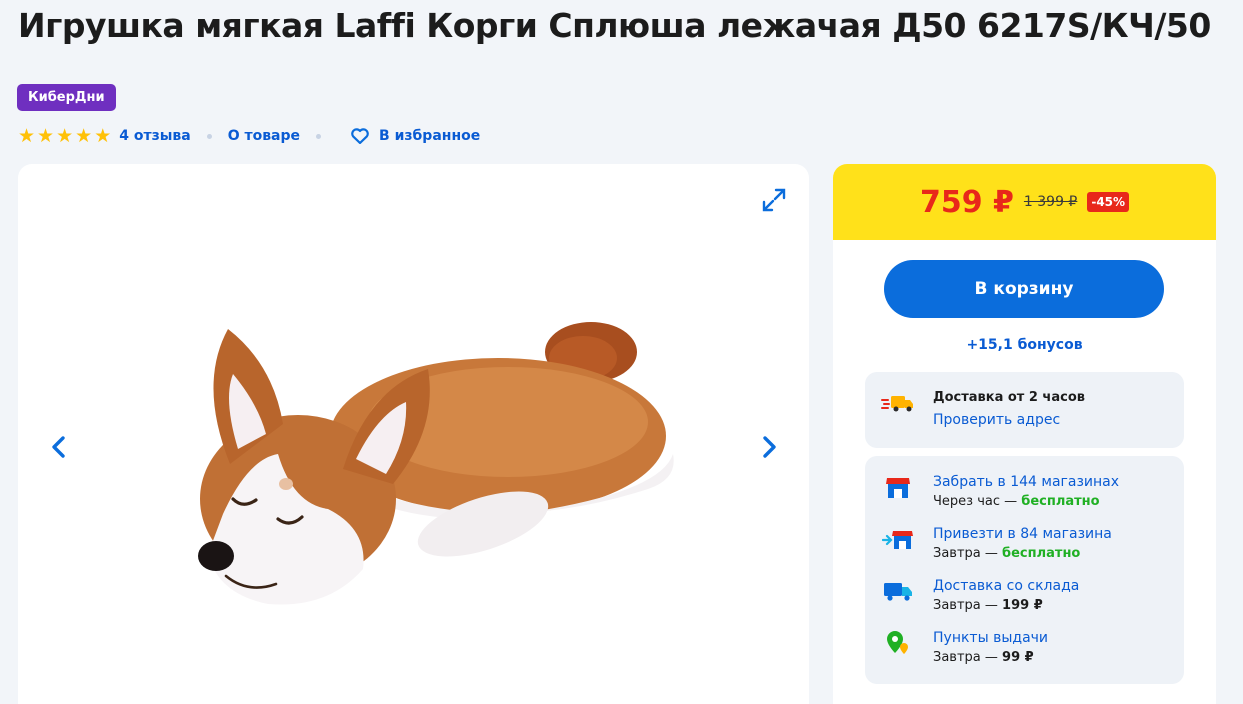 This screenshot has width=1243, height=704. What do you see at coordinates (774, 200) in the screenshot?
I see `expand-icon` at bounding box center [774, 200].